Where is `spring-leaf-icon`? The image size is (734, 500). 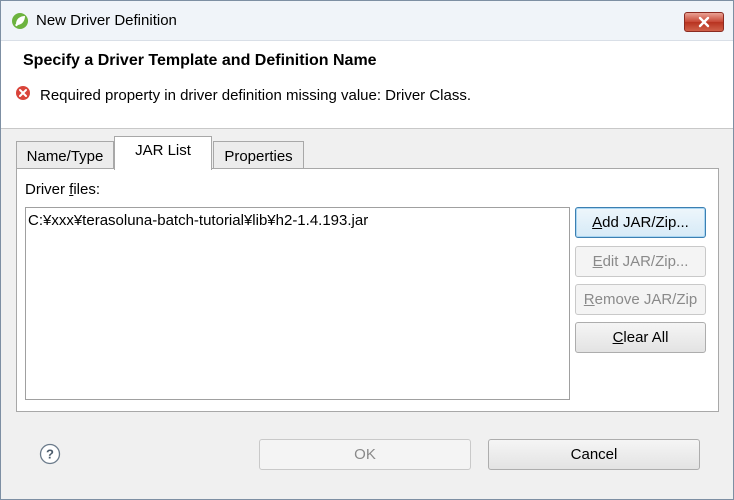 spring-leaf-icon is located at coordinates (20, 21).